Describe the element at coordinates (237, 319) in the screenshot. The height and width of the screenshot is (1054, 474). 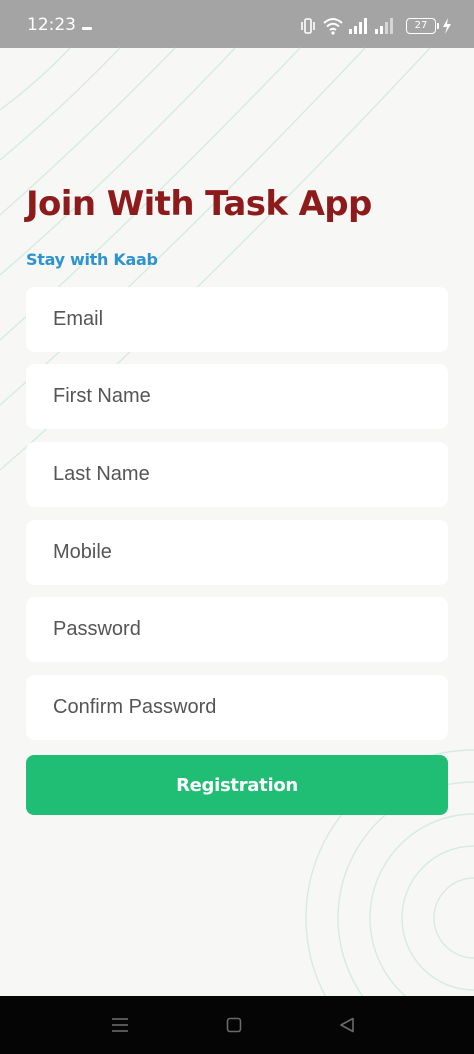
I see `email-field` at that location.